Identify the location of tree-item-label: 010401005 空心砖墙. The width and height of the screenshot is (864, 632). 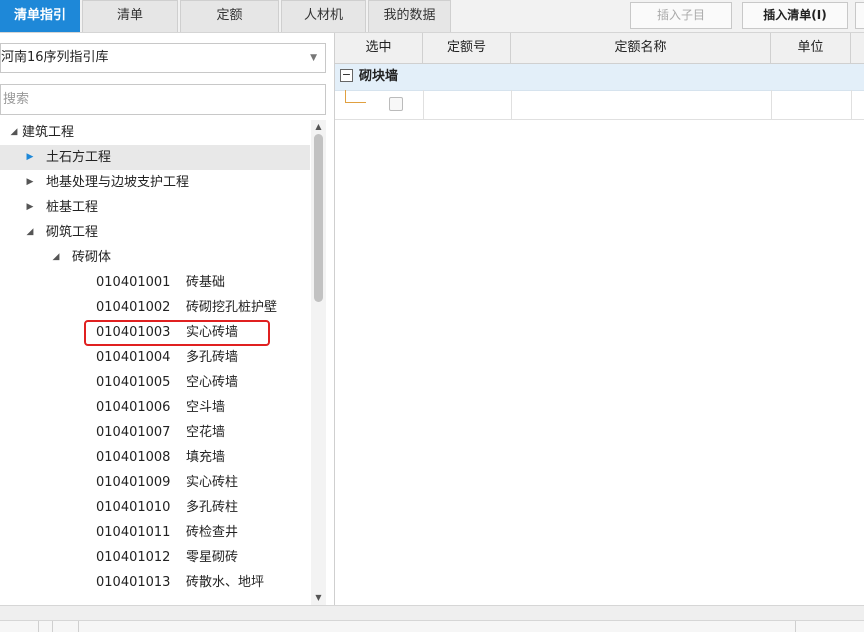
(167, 382).